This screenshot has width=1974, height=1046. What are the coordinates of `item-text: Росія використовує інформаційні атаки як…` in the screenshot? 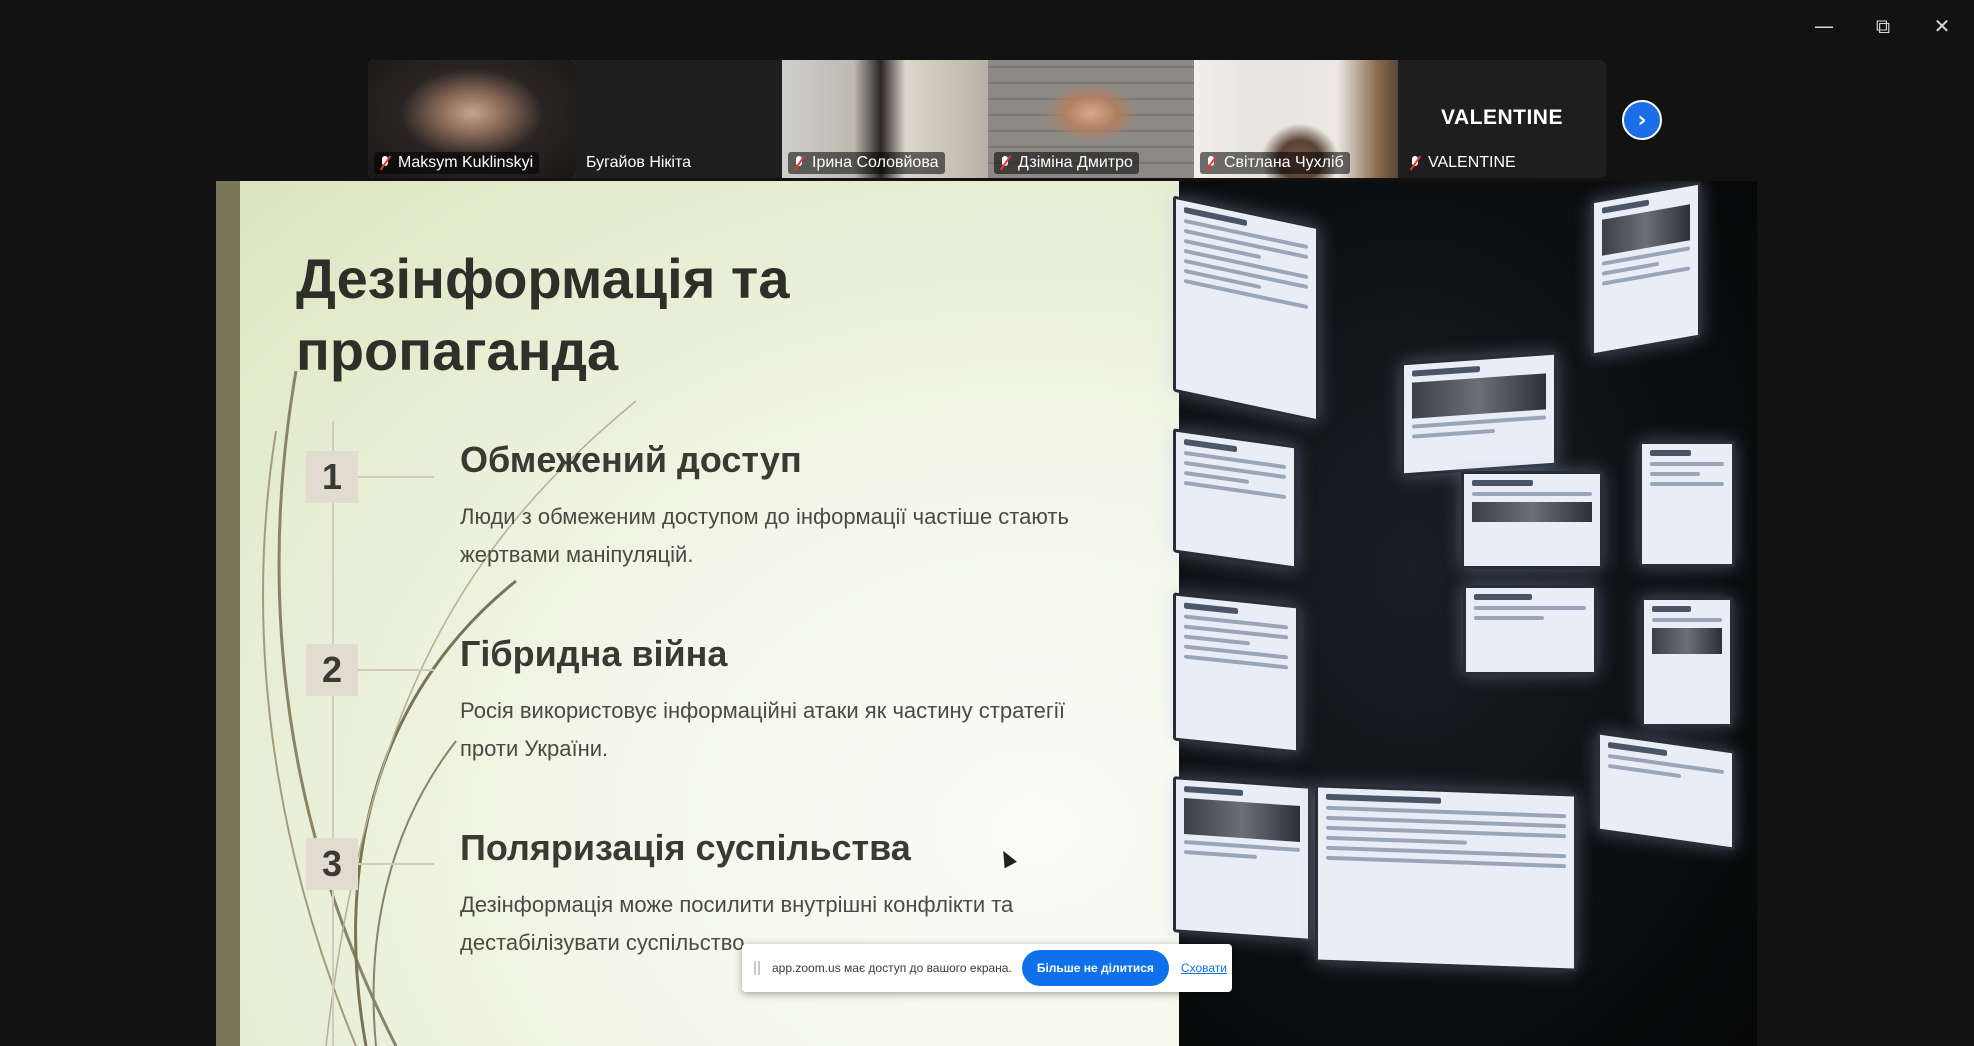 It's located at (762, 729).